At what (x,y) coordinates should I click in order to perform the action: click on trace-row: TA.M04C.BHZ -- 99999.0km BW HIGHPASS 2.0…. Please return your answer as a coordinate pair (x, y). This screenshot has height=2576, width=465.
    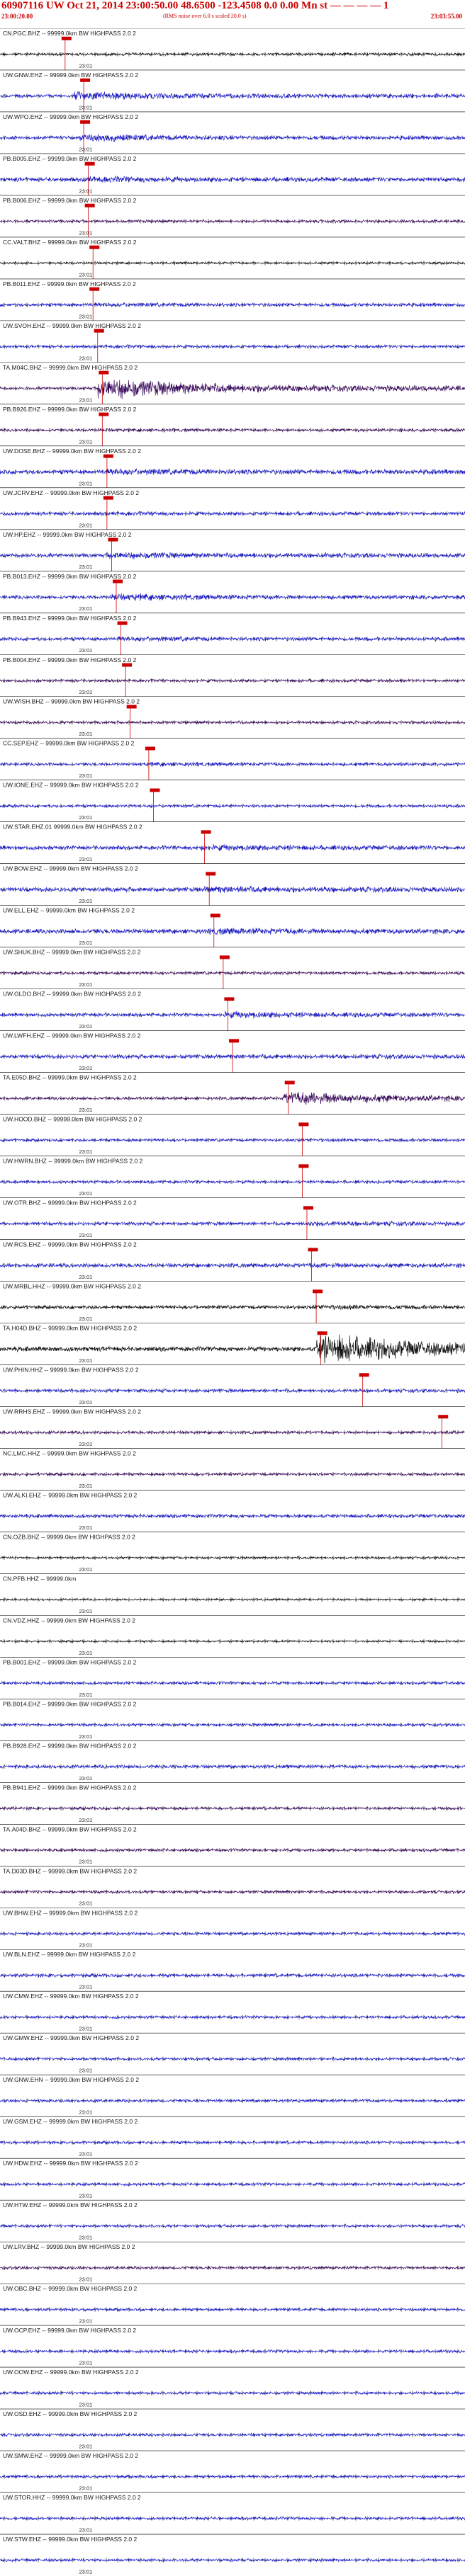
    Looking at the image, I should click on (232, 383).